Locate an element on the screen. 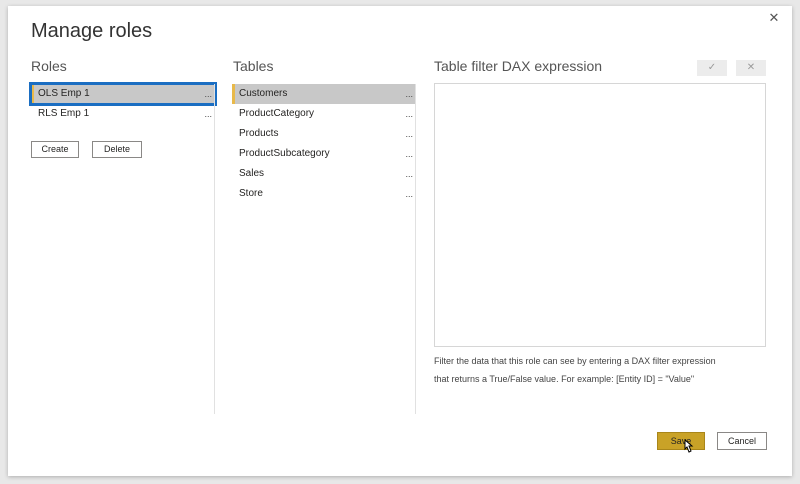  table-item-label: Customers is located at coordinates (263, 93).